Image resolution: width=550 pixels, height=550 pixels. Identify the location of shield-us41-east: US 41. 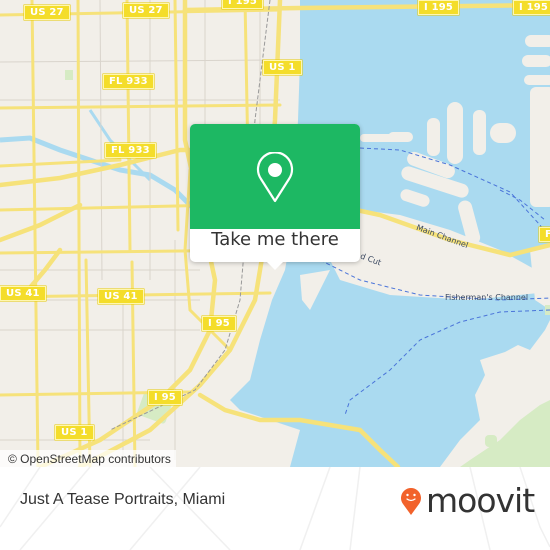
(121, 296).